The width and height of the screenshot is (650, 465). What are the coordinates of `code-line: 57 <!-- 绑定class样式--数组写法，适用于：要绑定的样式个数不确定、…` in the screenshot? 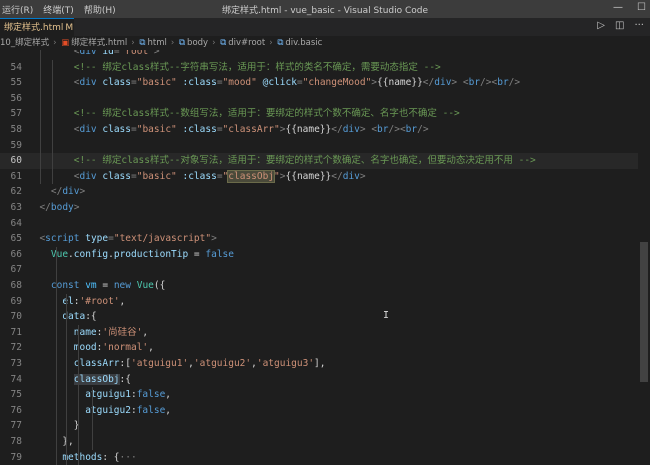 It's located at (325, 114).